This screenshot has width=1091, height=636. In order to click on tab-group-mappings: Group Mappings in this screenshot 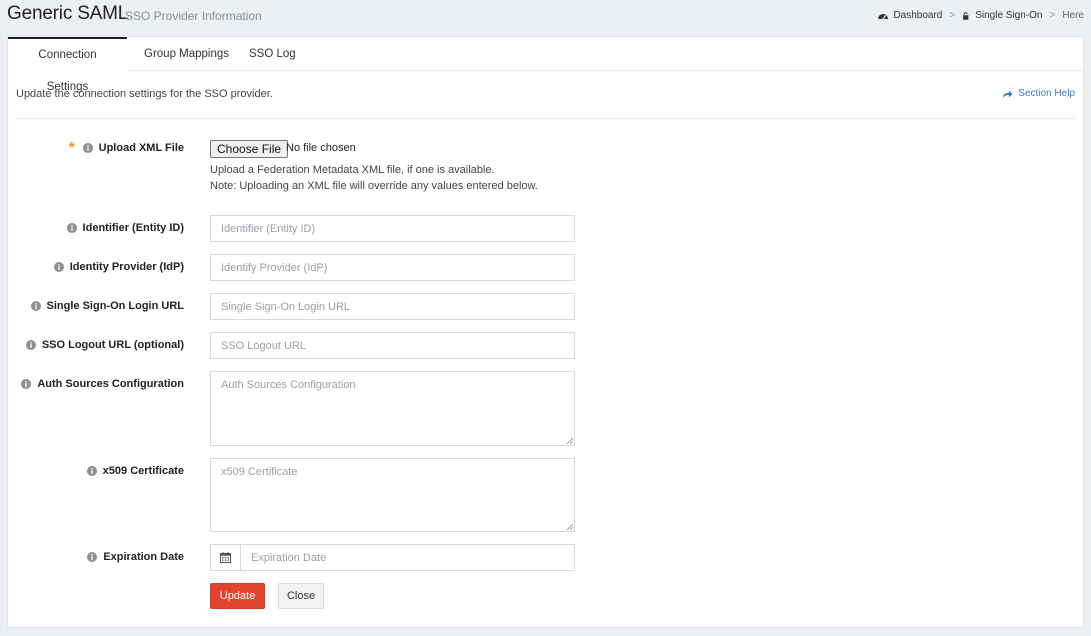, I will do `click(186, 54)`.